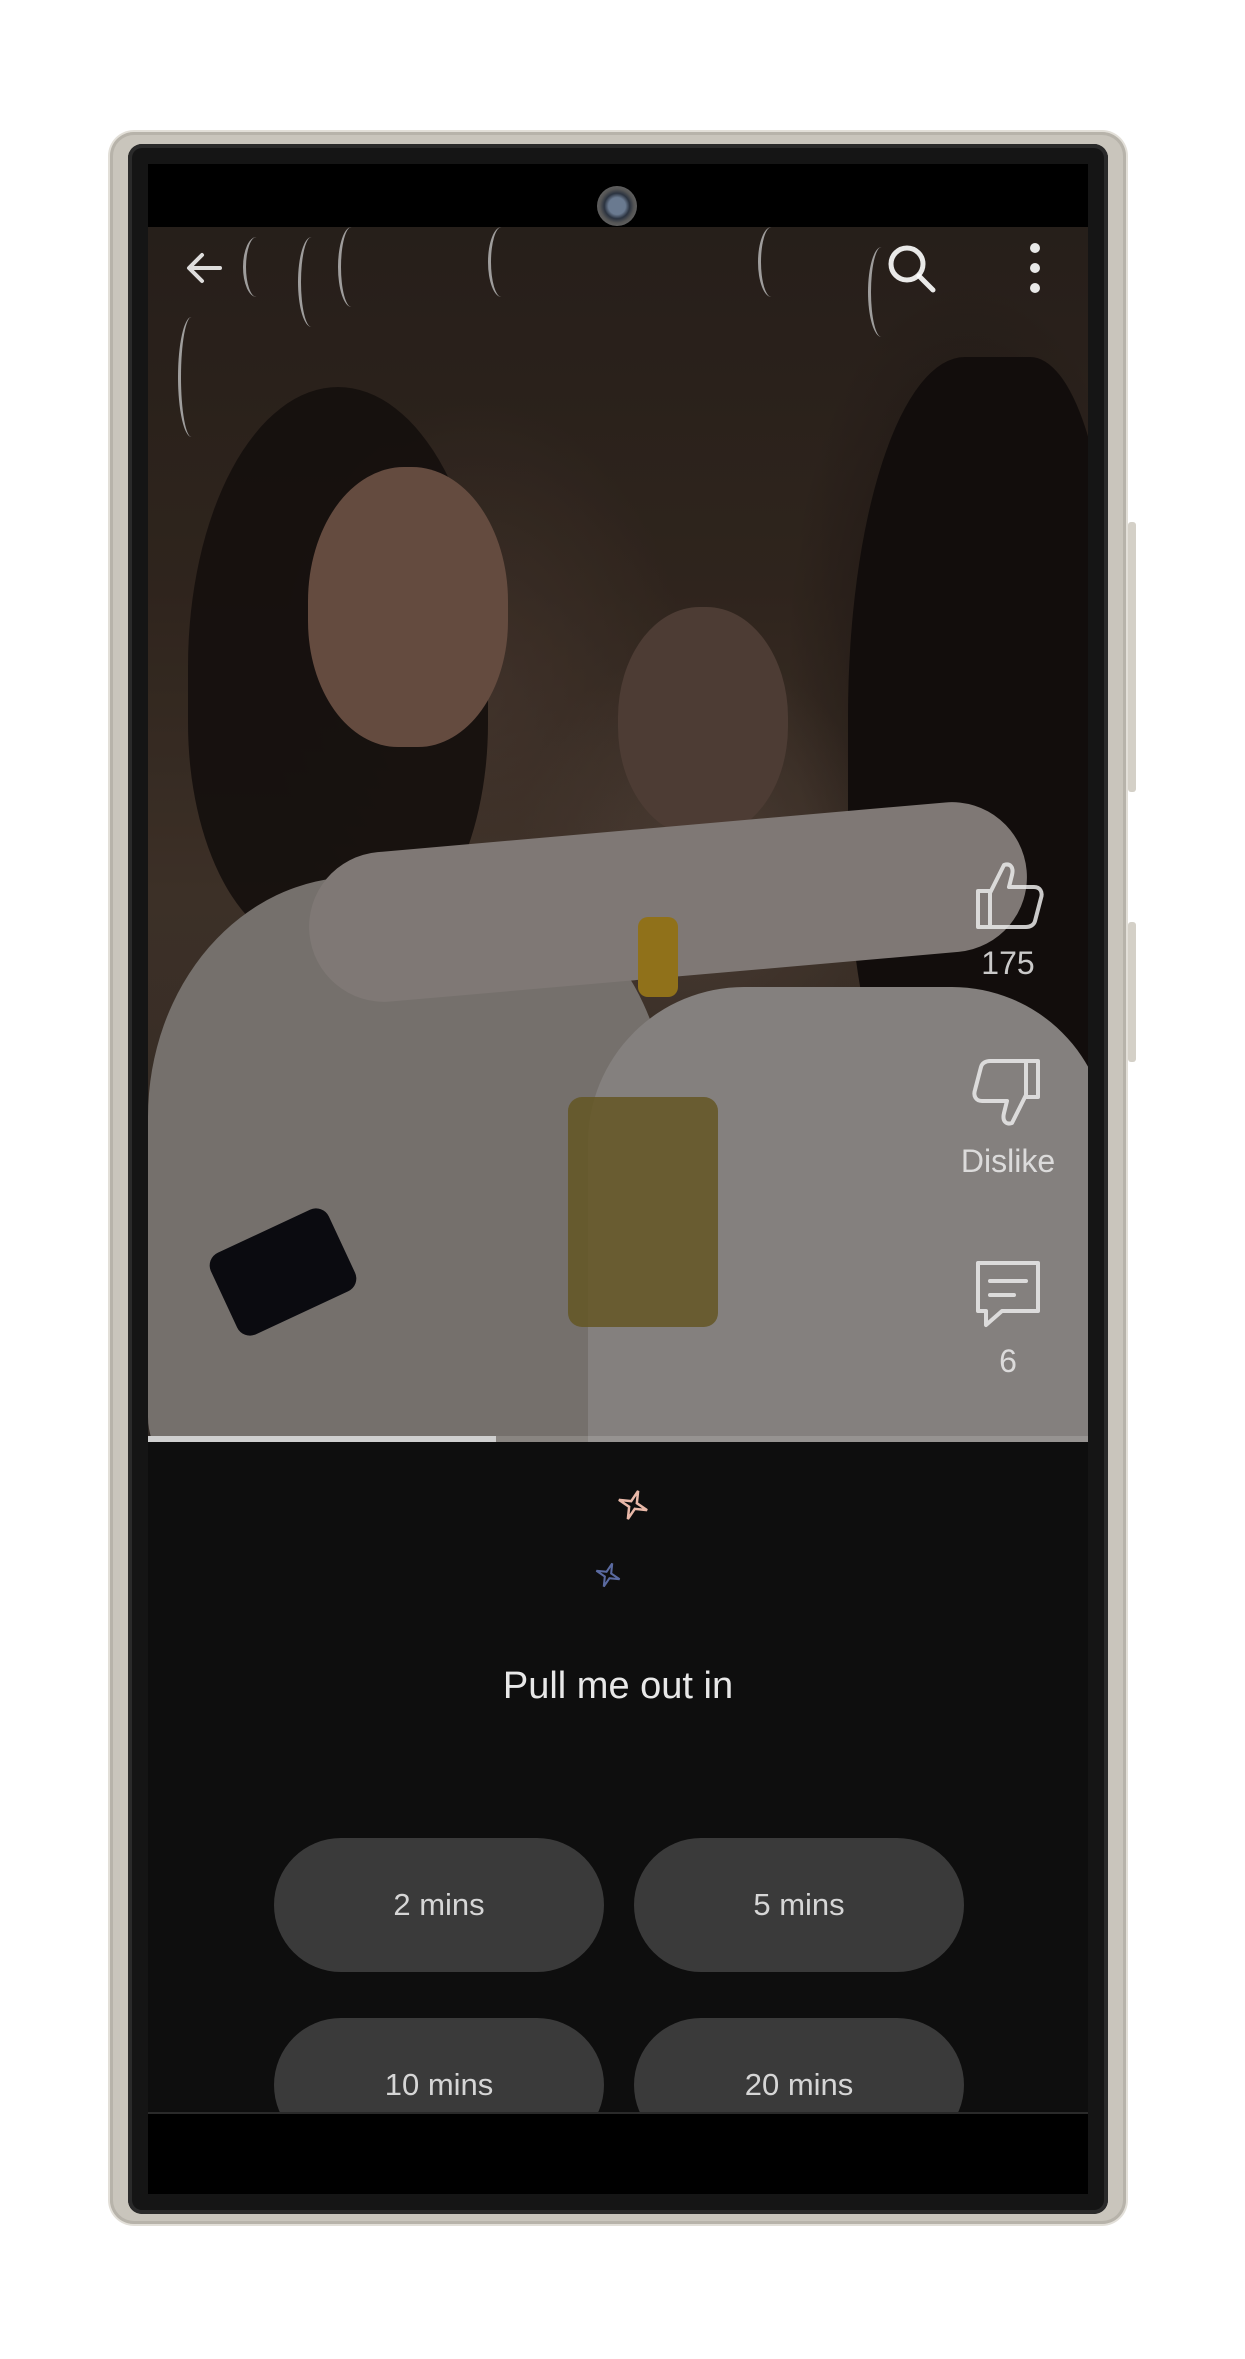  What do you see at coordinates (439, 1905) in the screenshot?
I see `timer-option-2-mins: 2 mins` at bounding box center [439, 1905].